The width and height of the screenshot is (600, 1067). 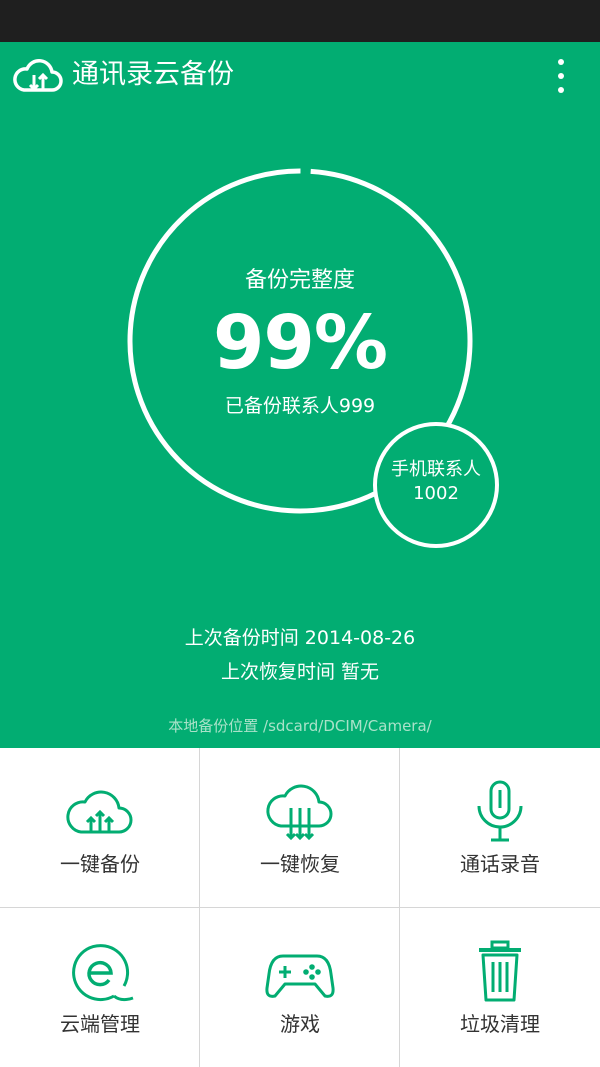 What do you see at coordinates (300, 343) in the screenshot?
I see `completeness-percent: 99%` at bounding box center [300, 343].